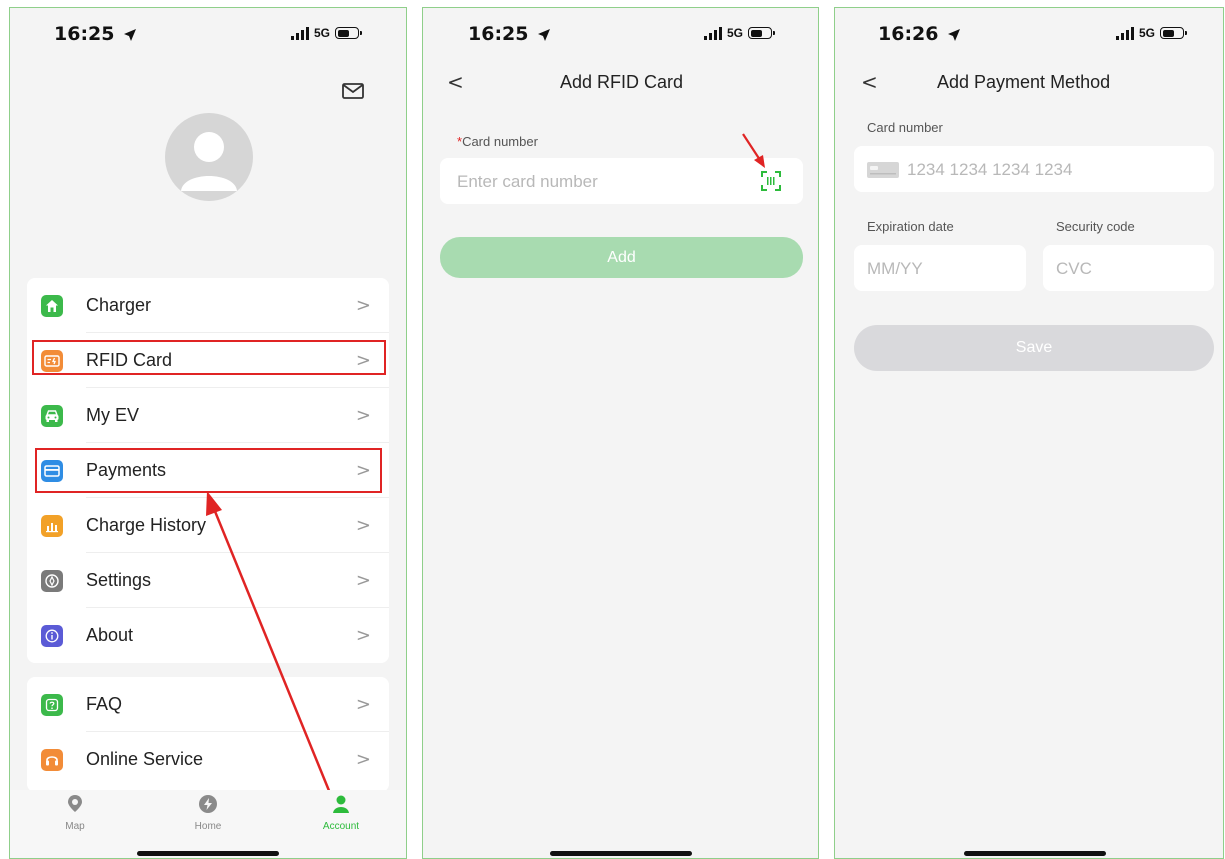 Image resolution: width=1225 pixels, height=859 pixels. I want to click on signal-icon, so click(1125, 33).